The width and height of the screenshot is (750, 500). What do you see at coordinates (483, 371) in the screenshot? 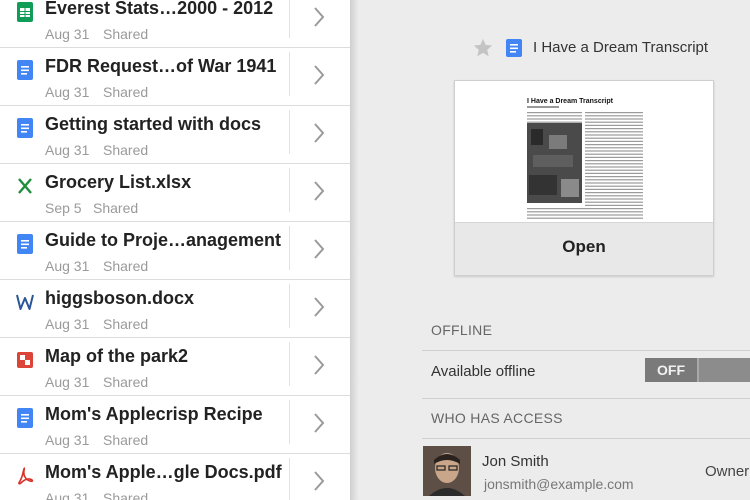
I see `available-offline-label: Available offline` at bounding box center [483, 371].